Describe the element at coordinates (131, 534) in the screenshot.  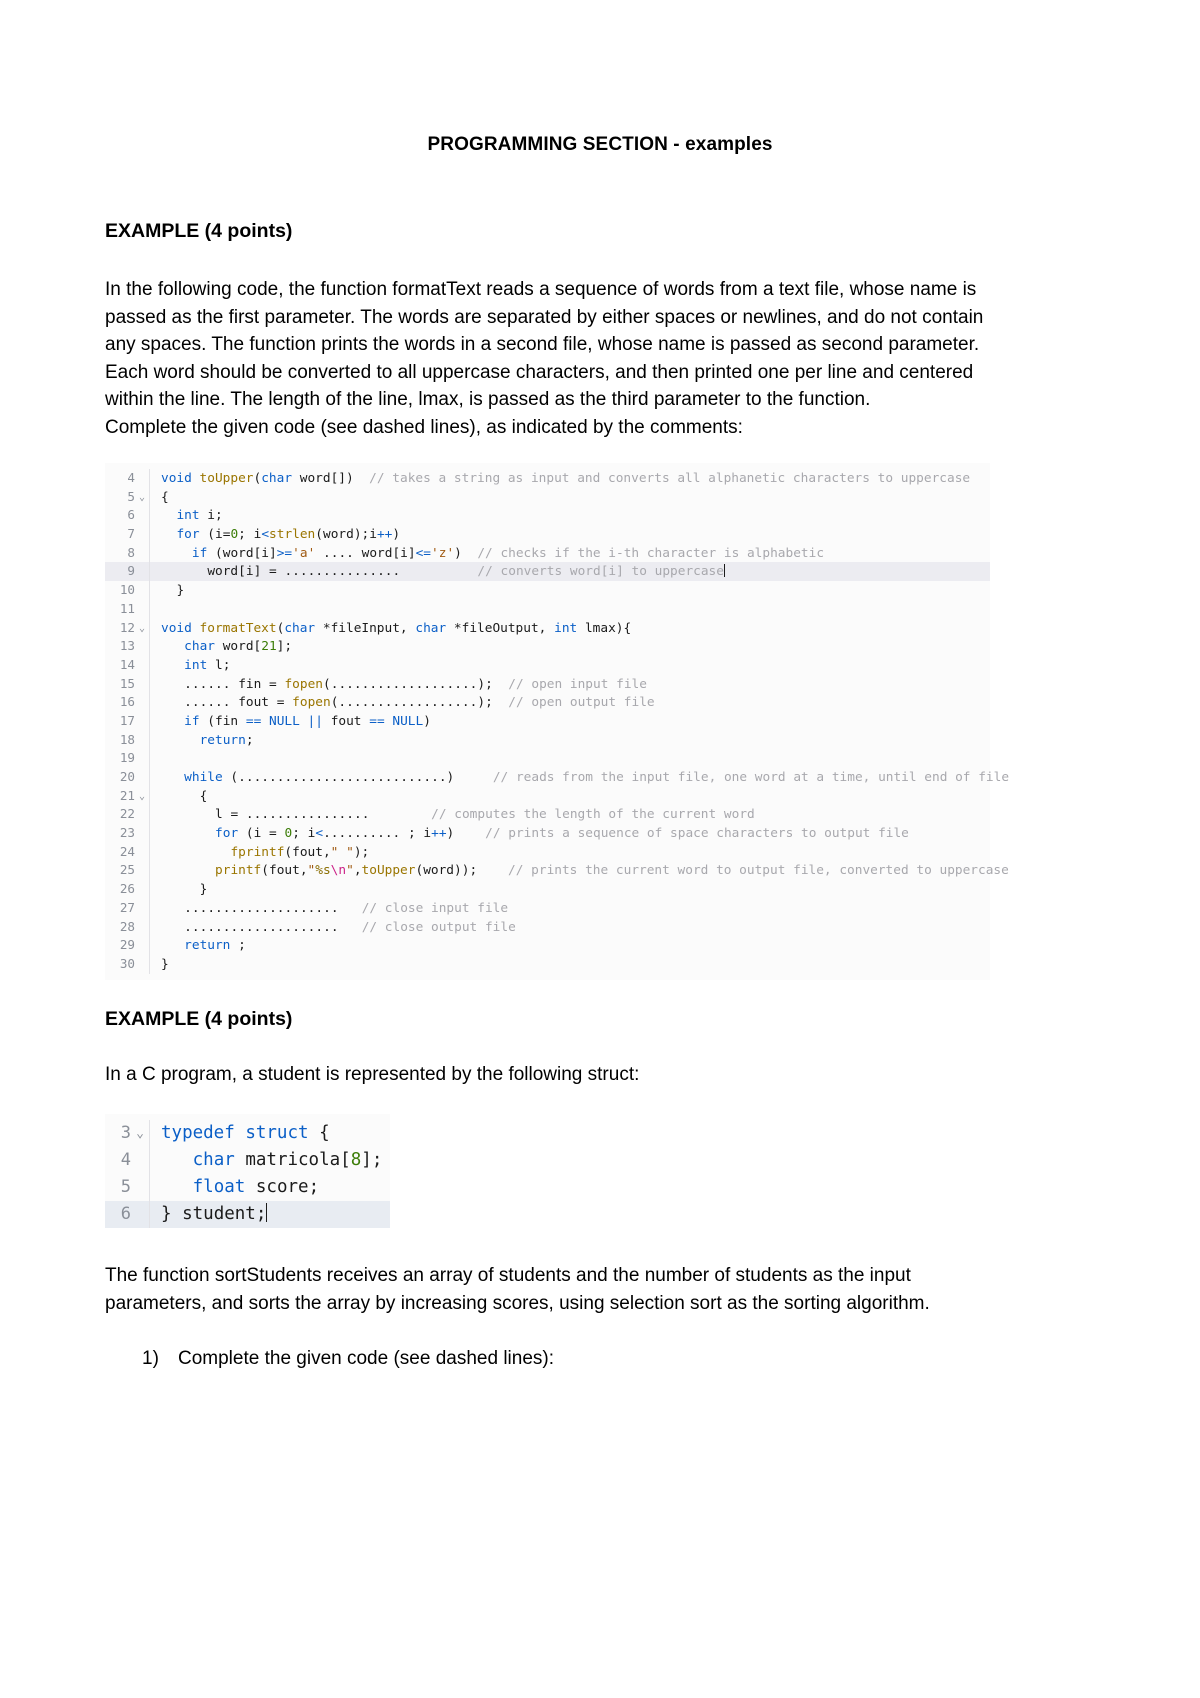
I see `code-line-number: 7` at that location.